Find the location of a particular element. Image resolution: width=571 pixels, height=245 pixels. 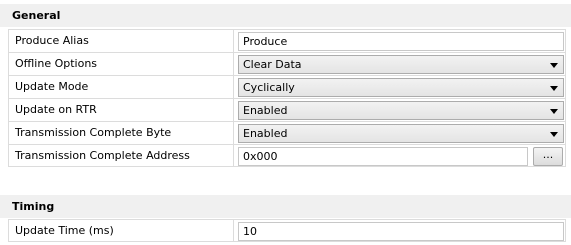

section-title-timing: Timing is located at coordinates (33, 206).